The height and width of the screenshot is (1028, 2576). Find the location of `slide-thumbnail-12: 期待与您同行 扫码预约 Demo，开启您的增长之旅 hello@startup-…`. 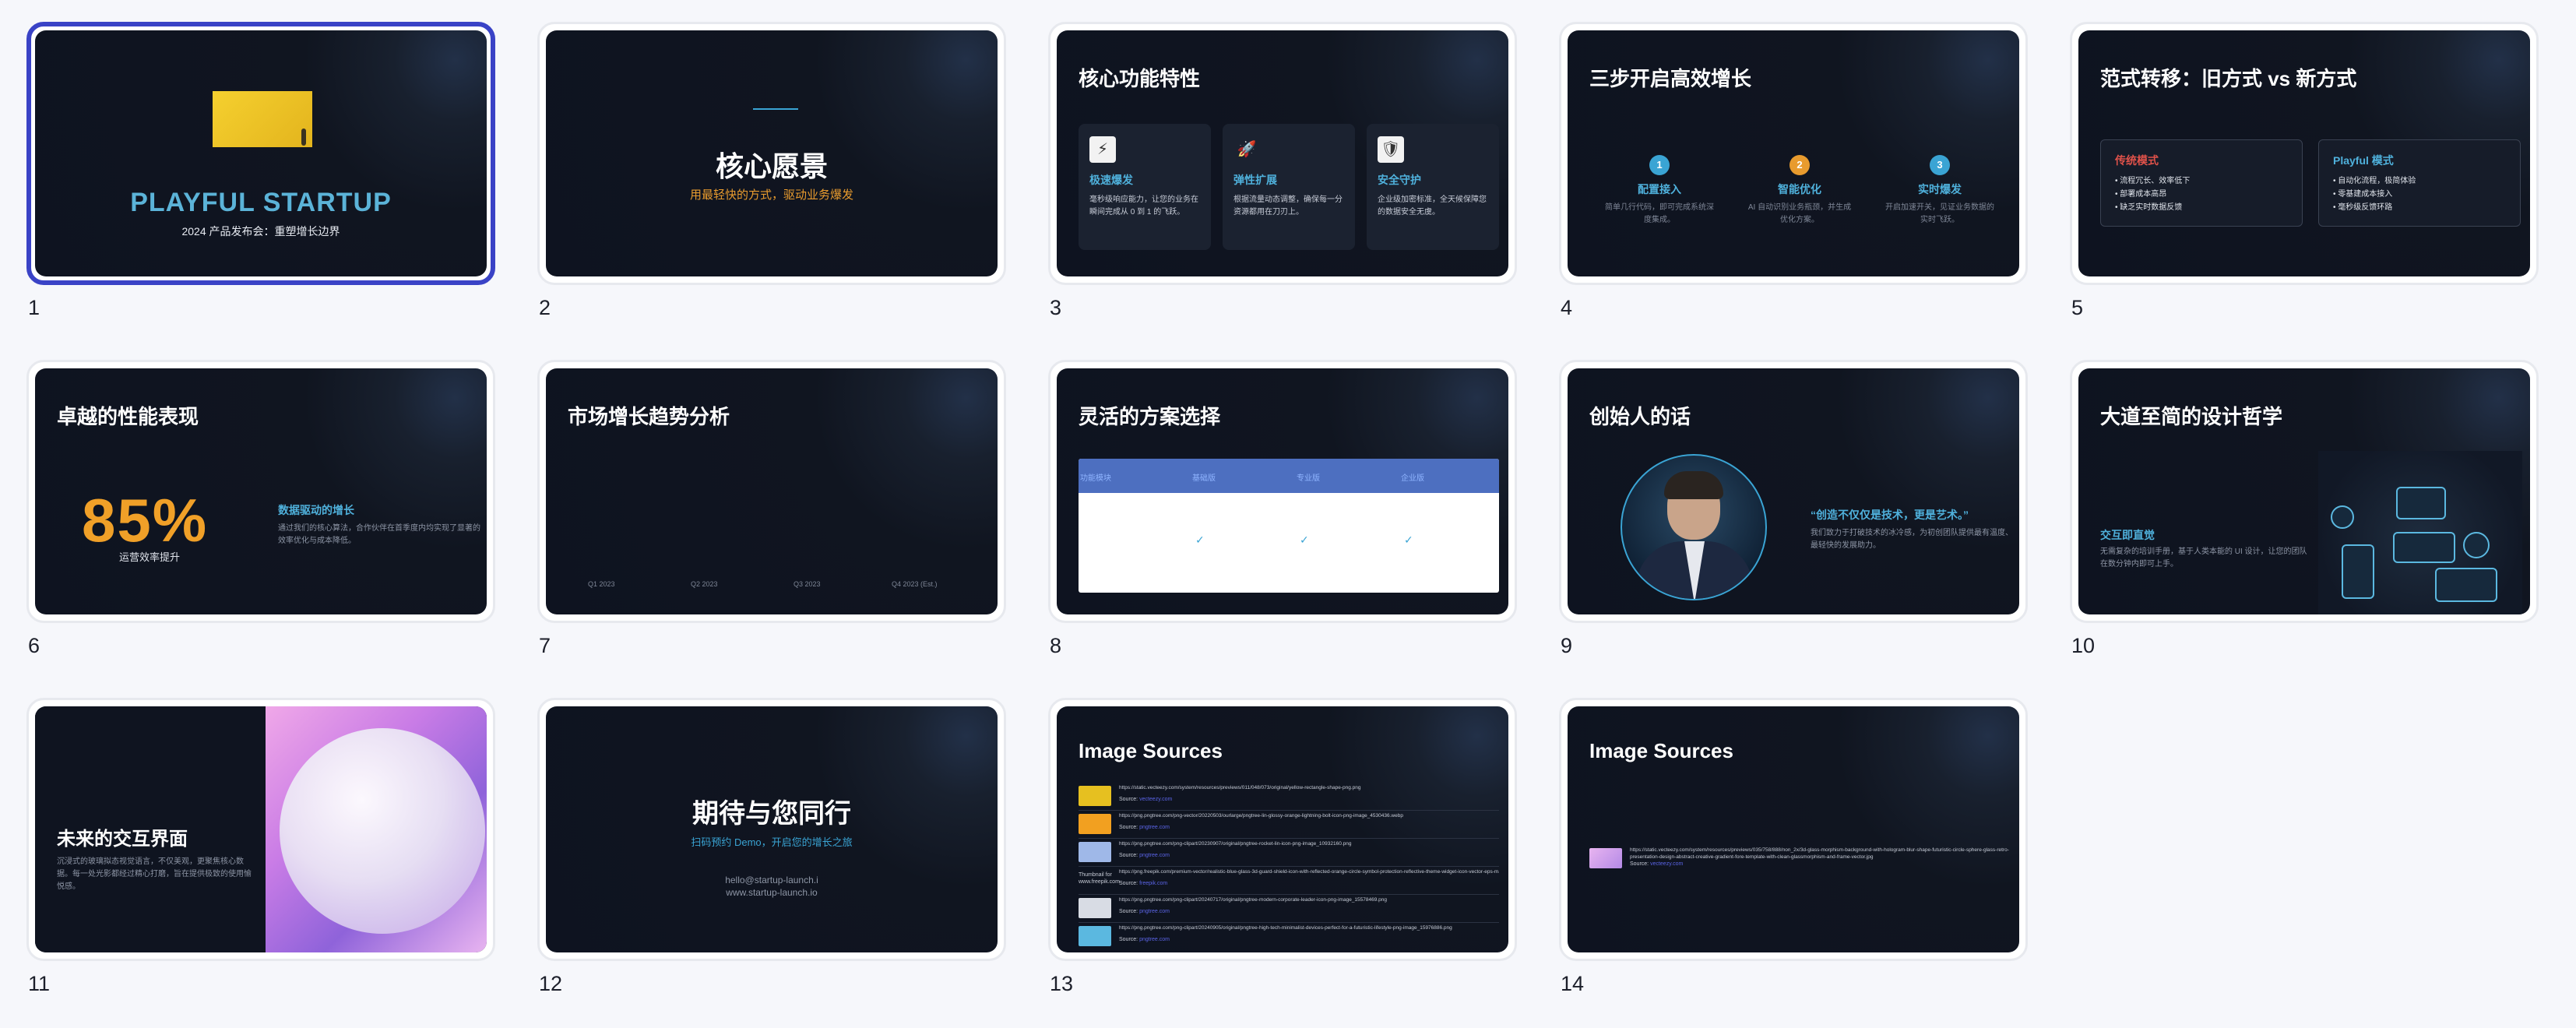

slide-thumbnail-12: 期待与您同行 扫码预约 Demo，开启您的增长之旅 hello@startup-… is located at coordinates (771, 830).